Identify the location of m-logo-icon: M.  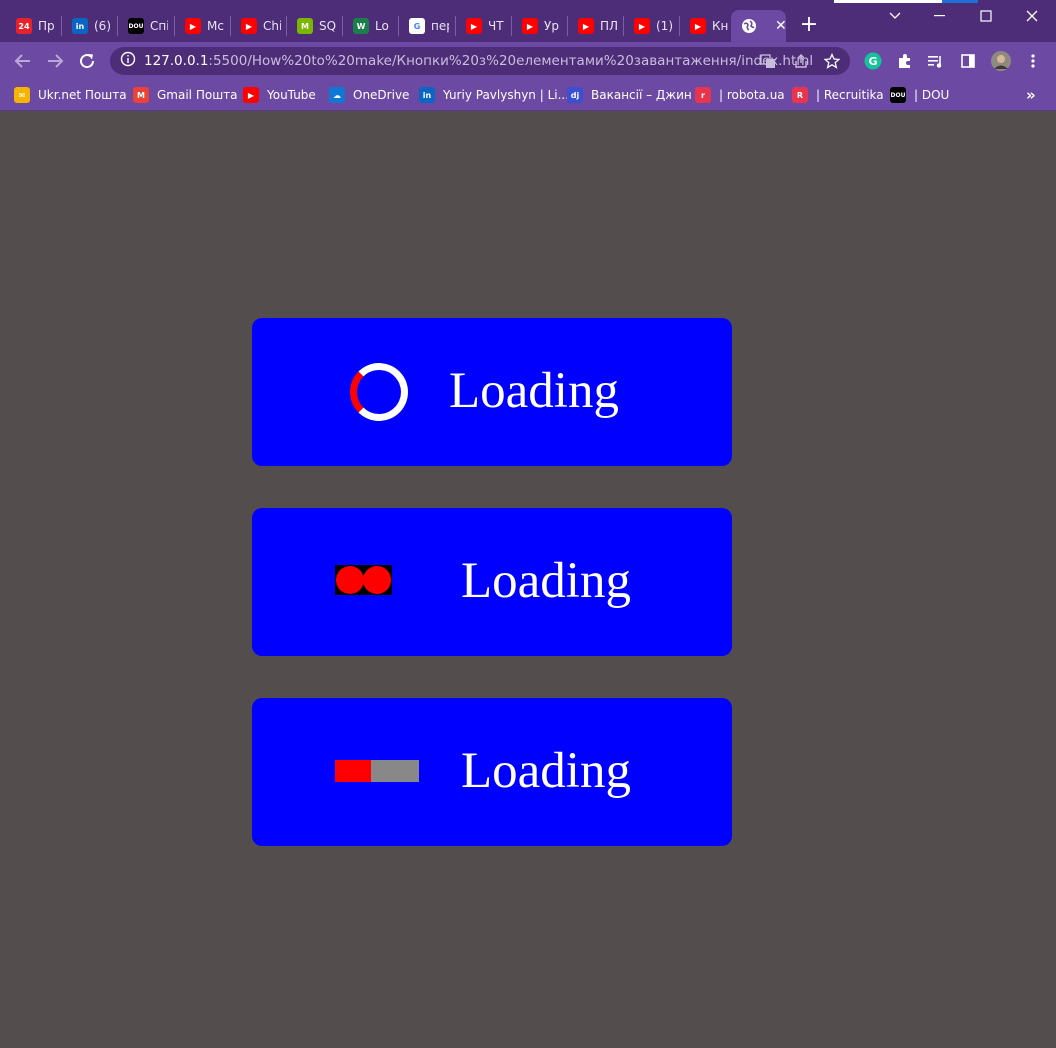
(305, 26).